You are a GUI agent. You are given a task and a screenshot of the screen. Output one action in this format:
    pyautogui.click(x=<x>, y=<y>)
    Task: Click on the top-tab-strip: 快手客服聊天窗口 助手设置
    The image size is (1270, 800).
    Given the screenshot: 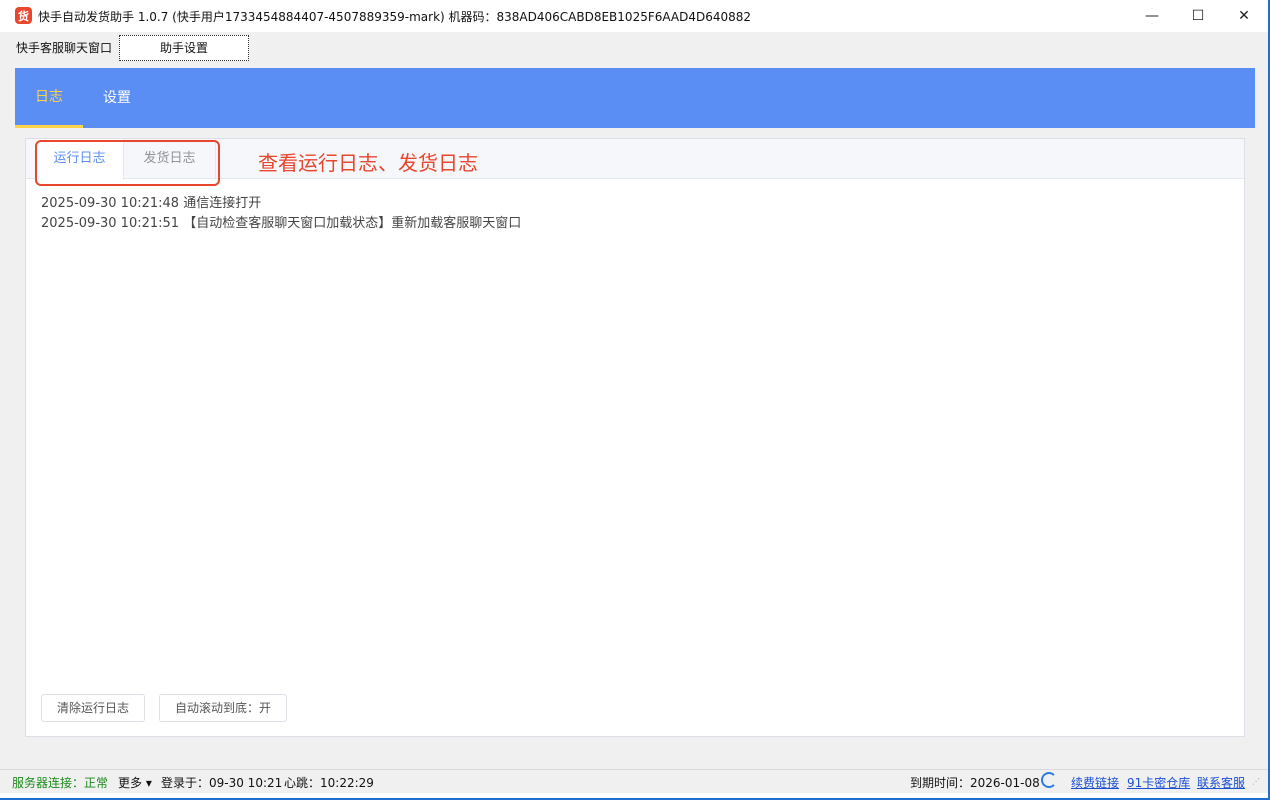 What is the action you would take?
    pyautogui.click(x=634, y=48)
    